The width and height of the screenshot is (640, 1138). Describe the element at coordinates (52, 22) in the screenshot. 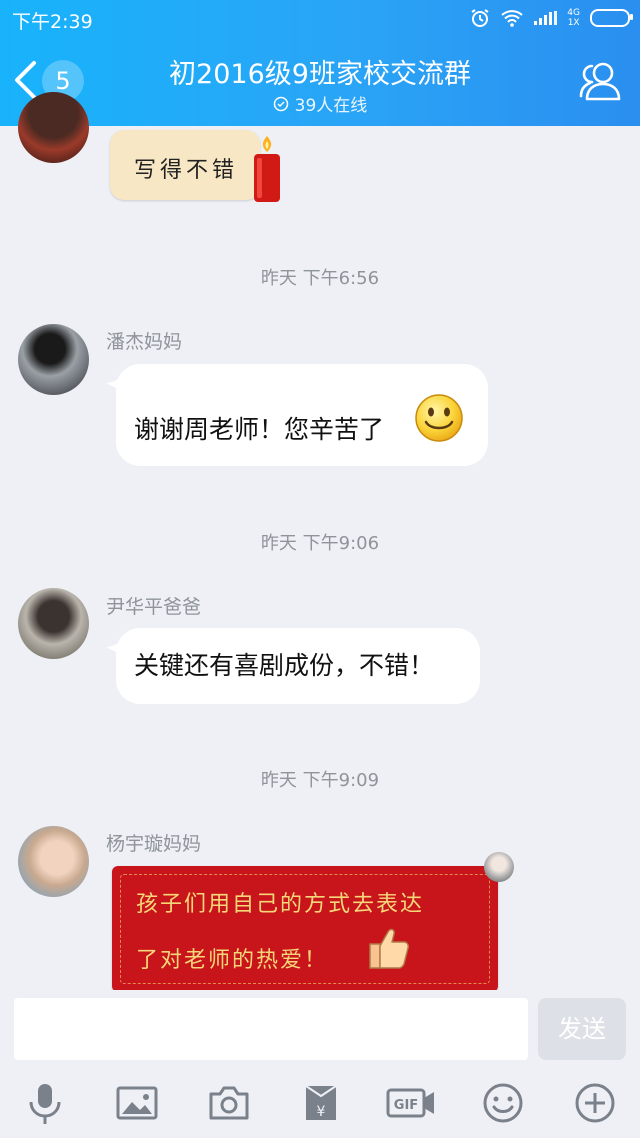

I see `status-time: 下午2:39` at that location.